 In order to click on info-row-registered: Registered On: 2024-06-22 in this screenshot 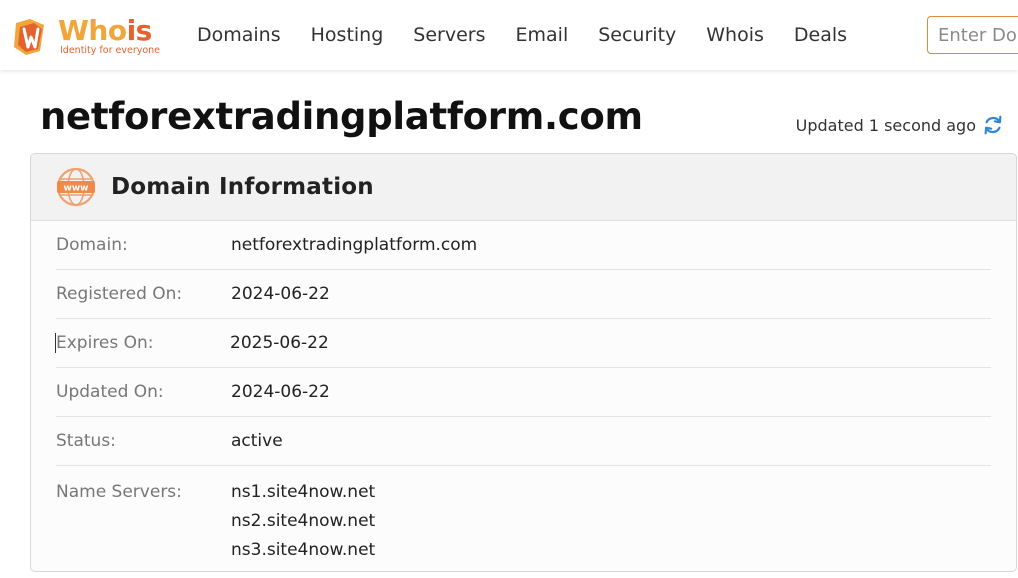, I will do `click(523, 294)`.